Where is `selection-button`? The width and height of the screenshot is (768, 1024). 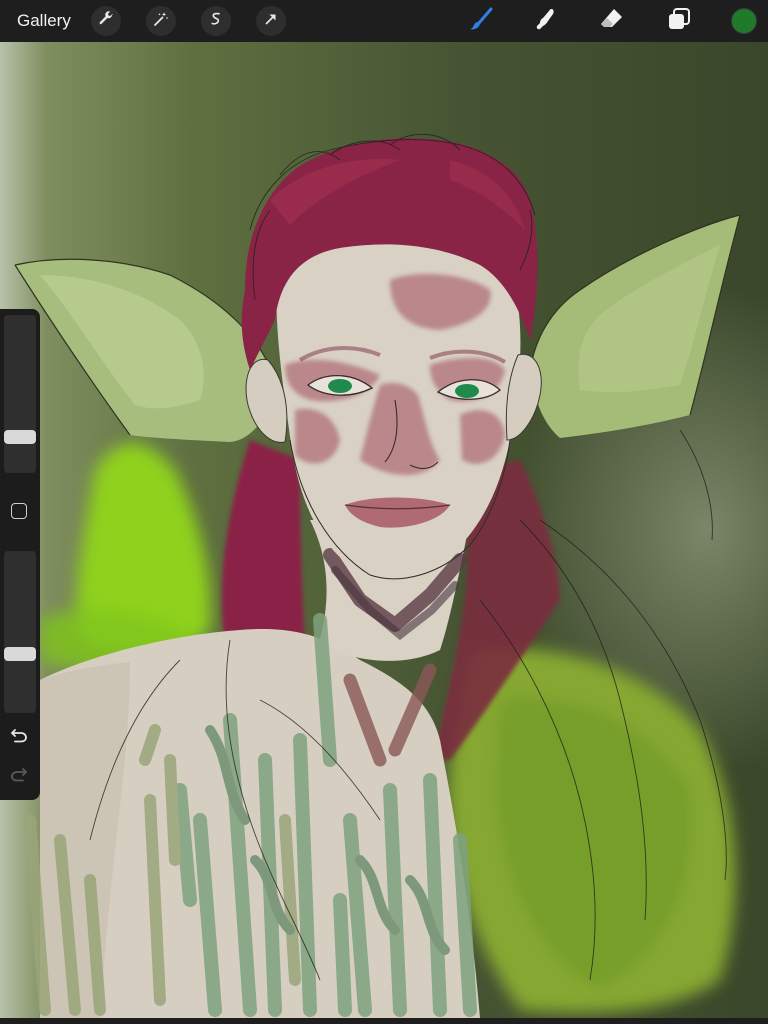
selection-button is located at coordinates (216, 21).